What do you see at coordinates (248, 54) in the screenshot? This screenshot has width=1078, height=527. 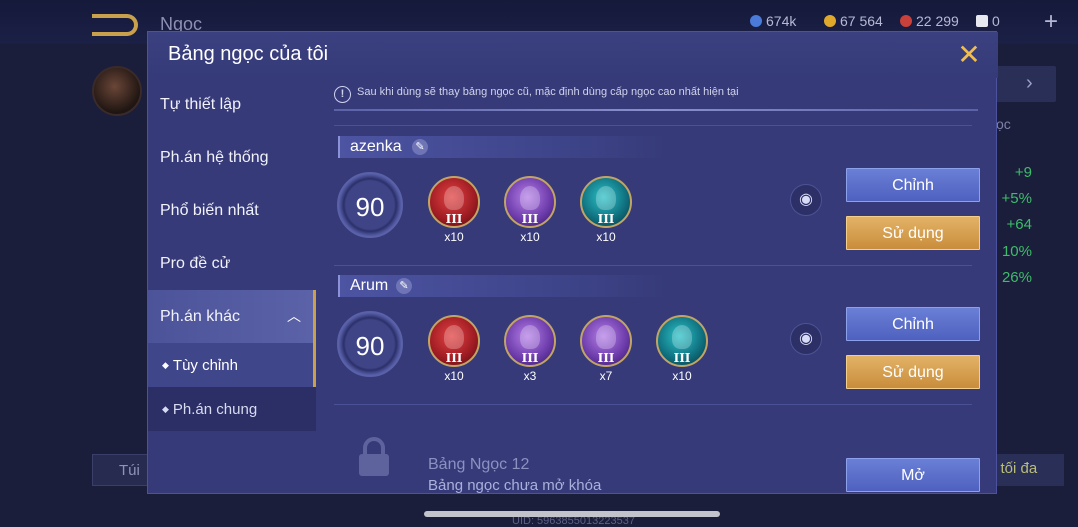 I see `dialog-title: Bảng ngọc của tôi` at bounding box center [248, 54].